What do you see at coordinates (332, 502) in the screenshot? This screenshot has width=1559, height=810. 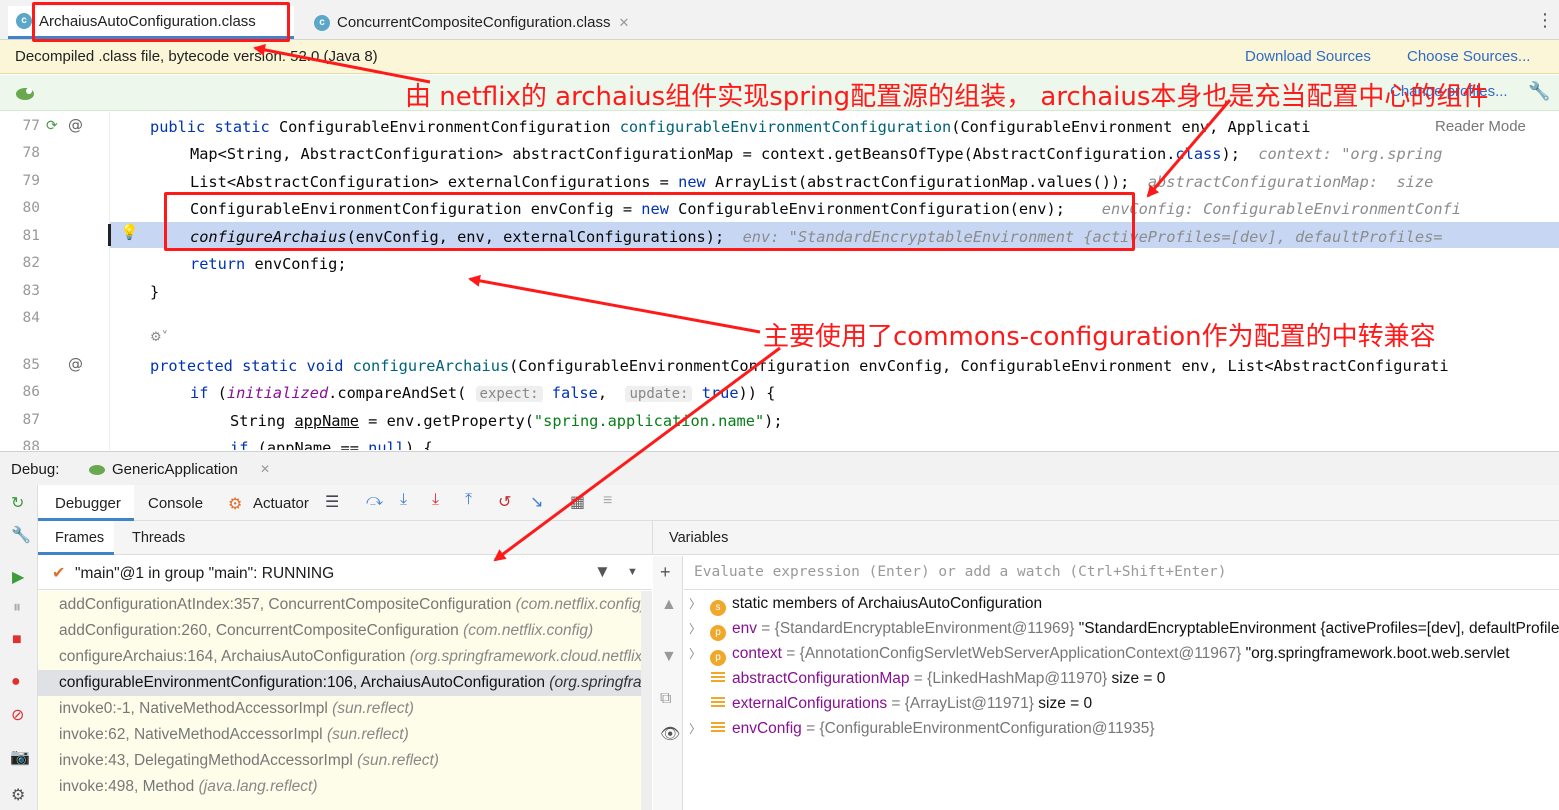 I see `menu-icon: ☰` at bounding box center [332, 502].